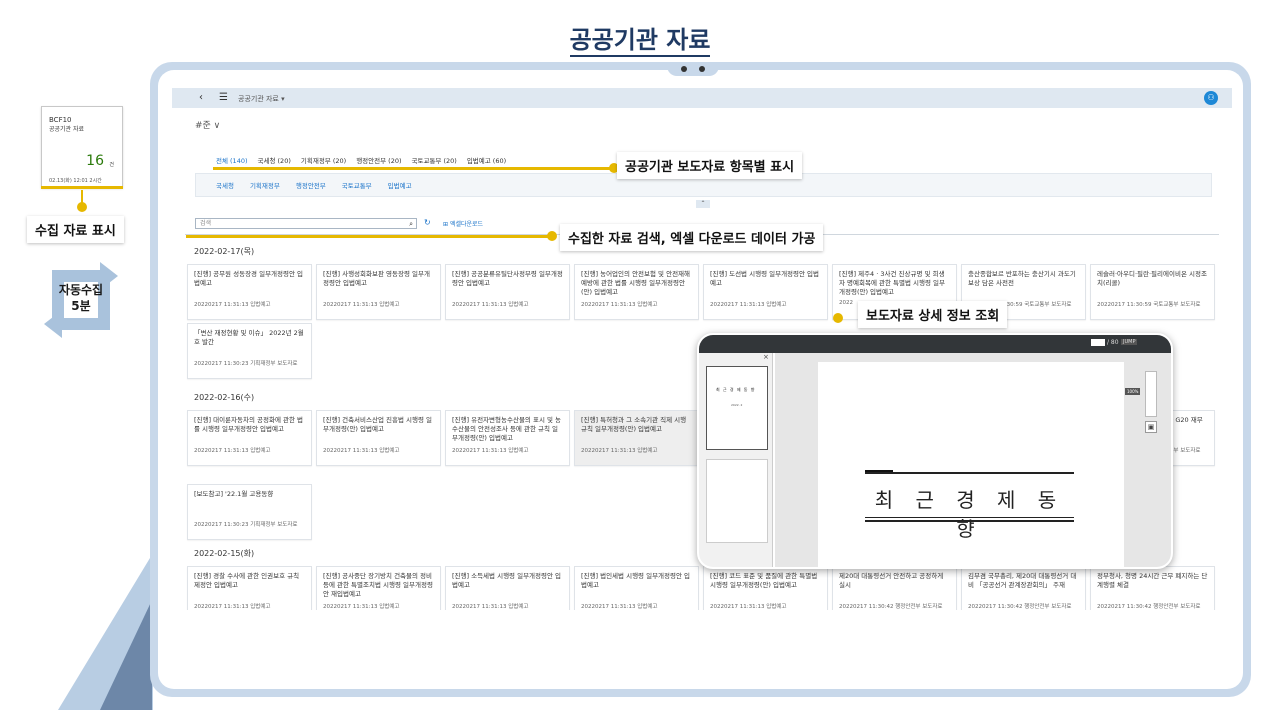 The image size is (1280, 720). What do you see at coordinates (247, 580) in the screenshot?
I see `news-card-title: [진행] 경찰 수사에 관한 인권보호 규칙 제정안 입법예고` at bounding box center [247, 580].